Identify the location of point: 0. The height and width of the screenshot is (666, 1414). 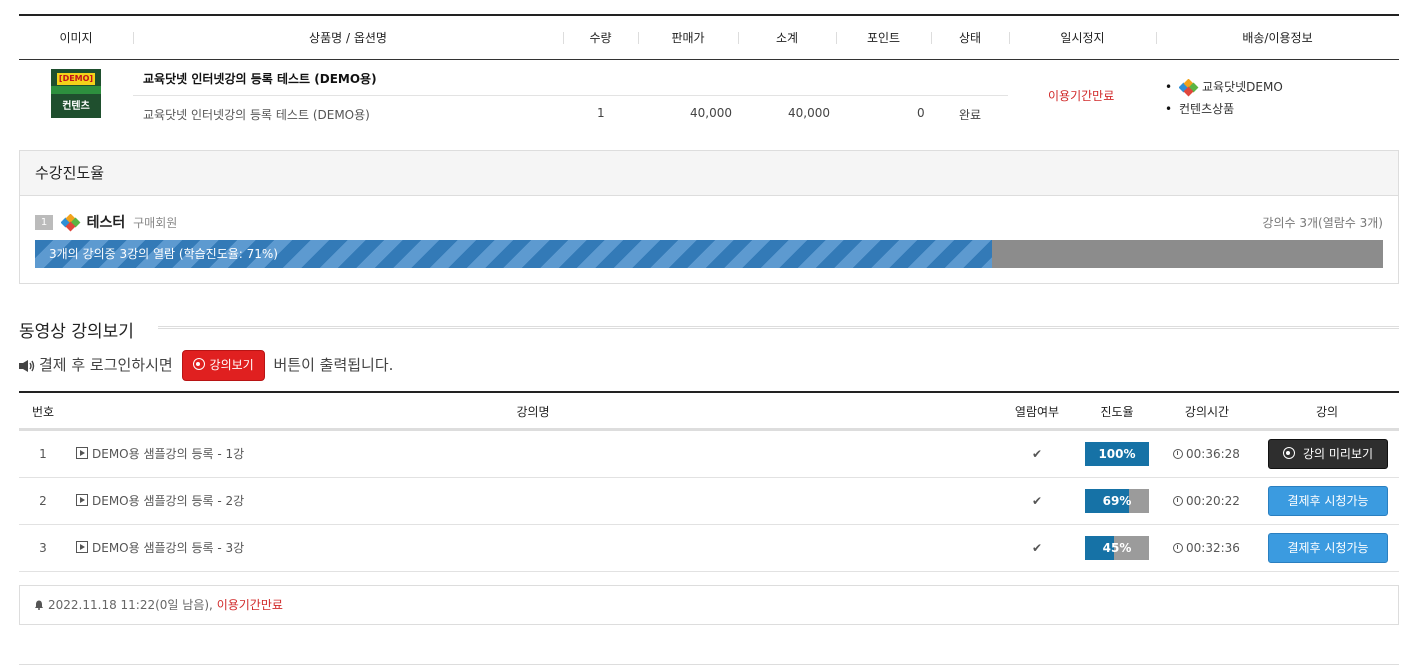
(921, 113).